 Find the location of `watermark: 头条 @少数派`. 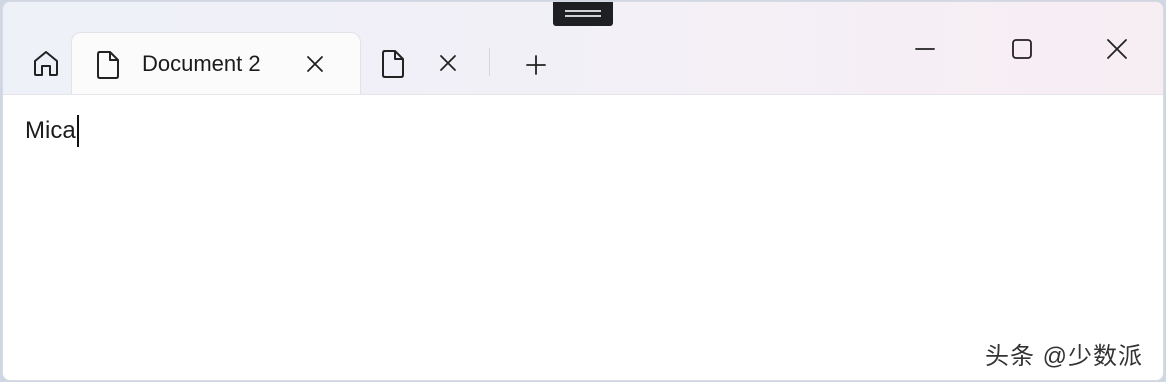

watermark: 头条 @少数派 is located at coordinates (1063, 356).